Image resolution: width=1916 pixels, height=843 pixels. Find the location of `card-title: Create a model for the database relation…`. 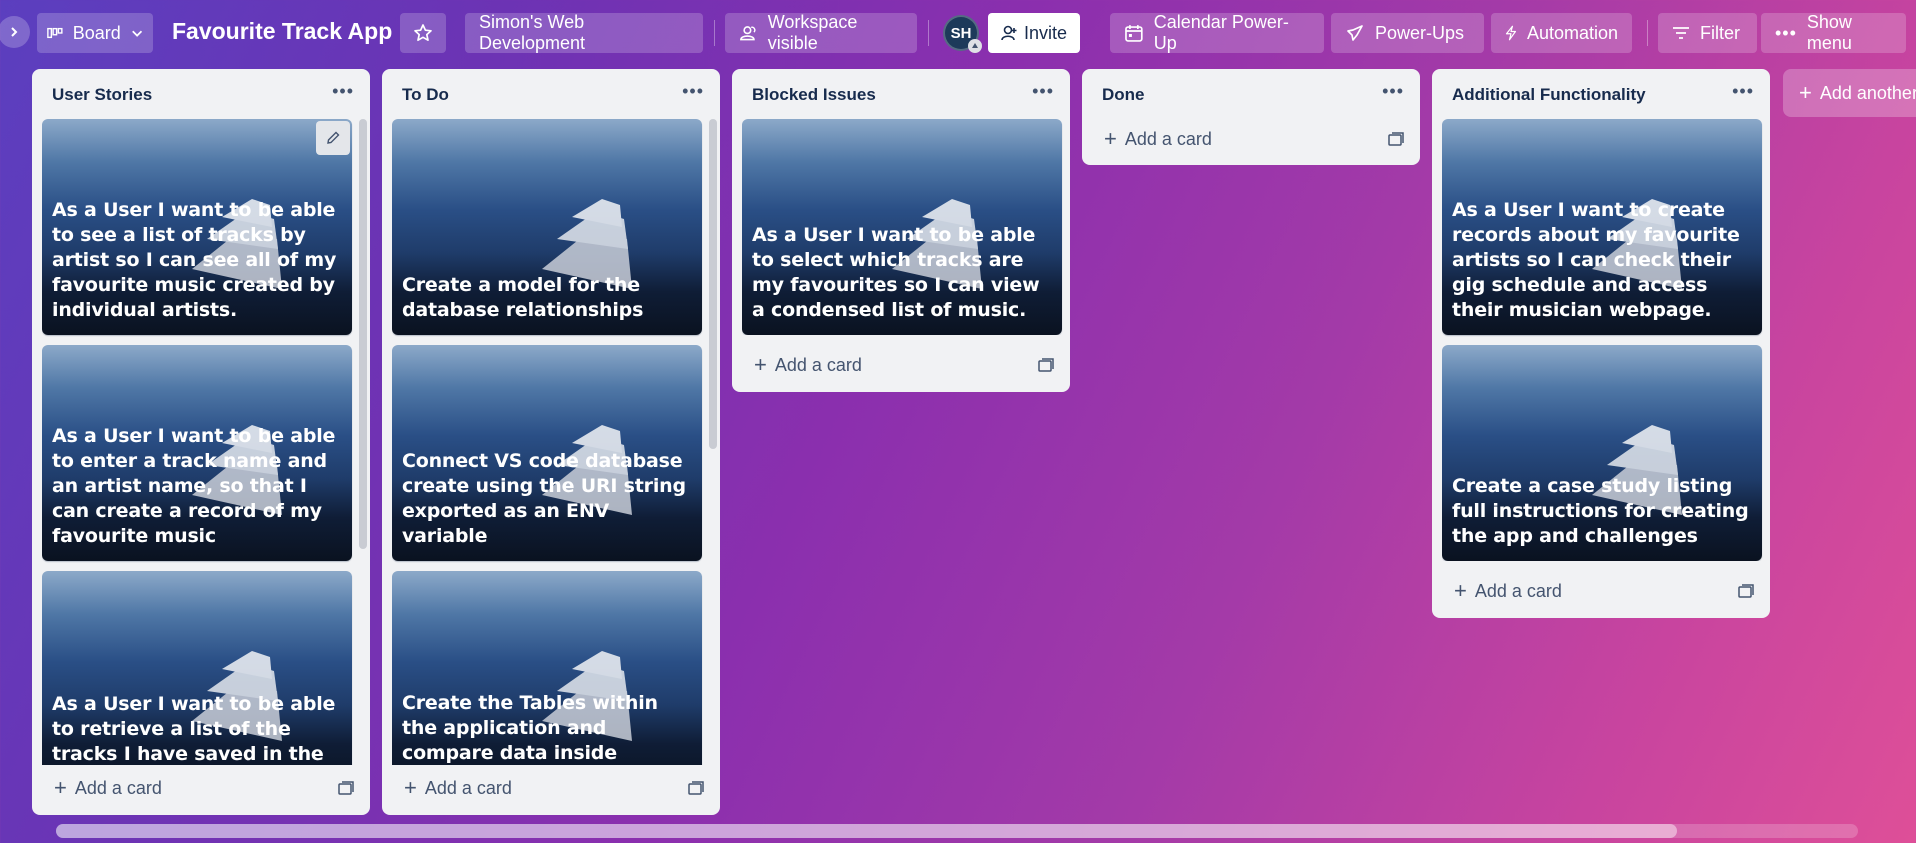

card-title: Create a model for the database relation… is located at coordinates (523, 297).